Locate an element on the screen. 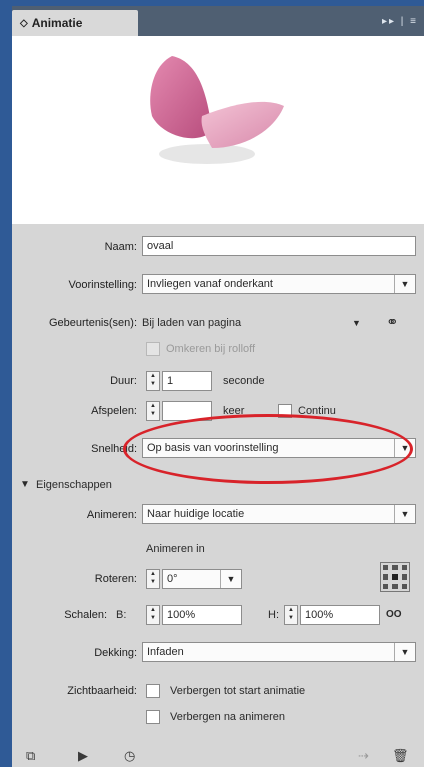  tab-title: Animatie is located at coordinates (57, 23).